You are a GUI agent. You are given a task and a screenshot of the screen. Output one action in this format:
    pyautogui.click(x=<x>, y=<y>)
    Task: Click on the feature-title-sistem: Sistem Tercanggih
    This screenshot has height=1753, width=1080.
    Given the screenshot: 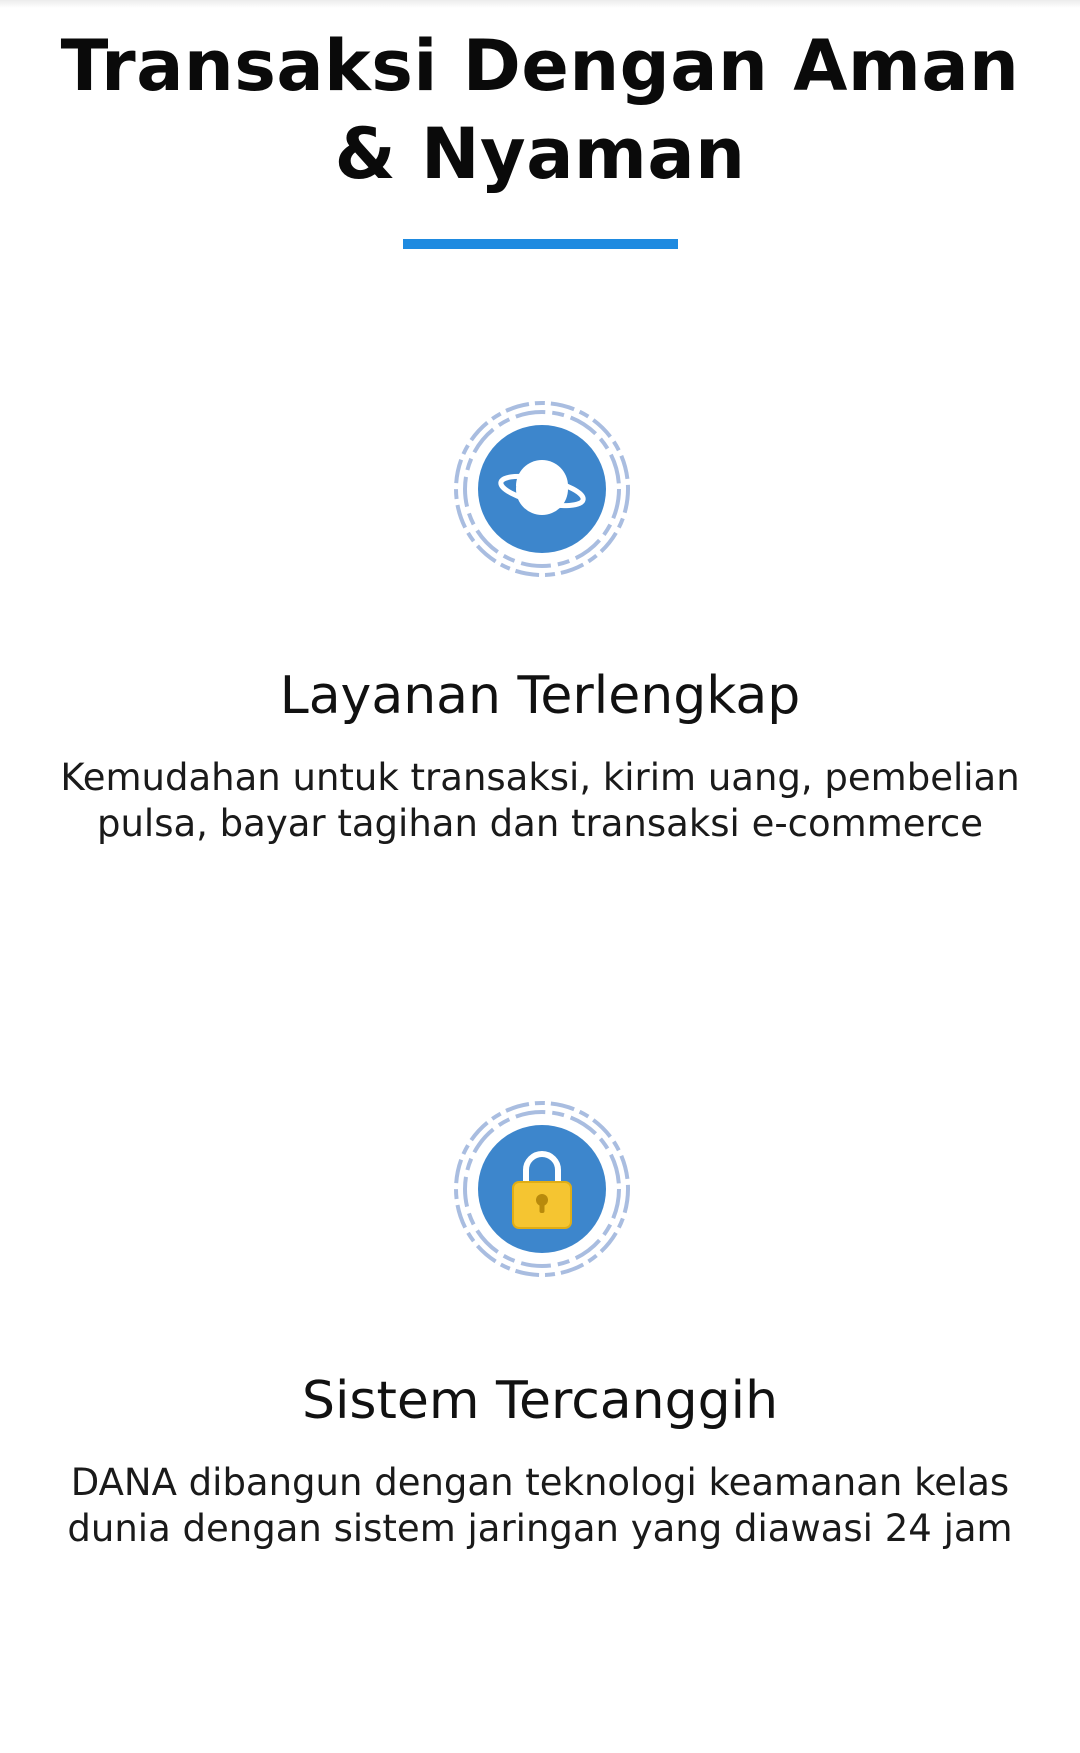 What is the action you would take?
    pyautogui.click(x=540, y=1401)
    